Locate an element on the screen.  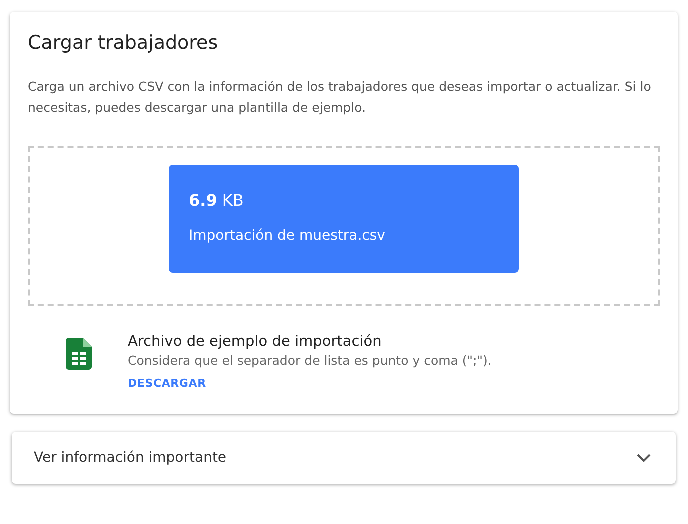
download-link: DESCARGAR is located at coordinates (167, 383).